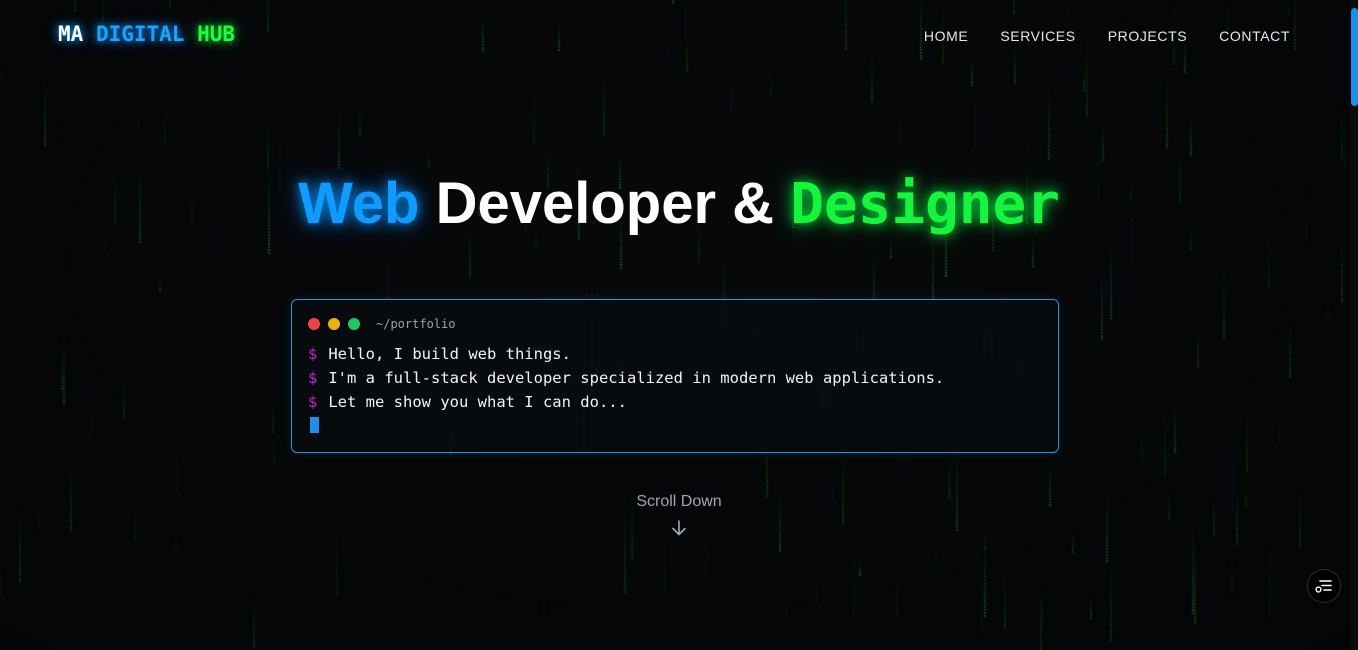  I want to click on page-scrollbar, so click(1354, 325).